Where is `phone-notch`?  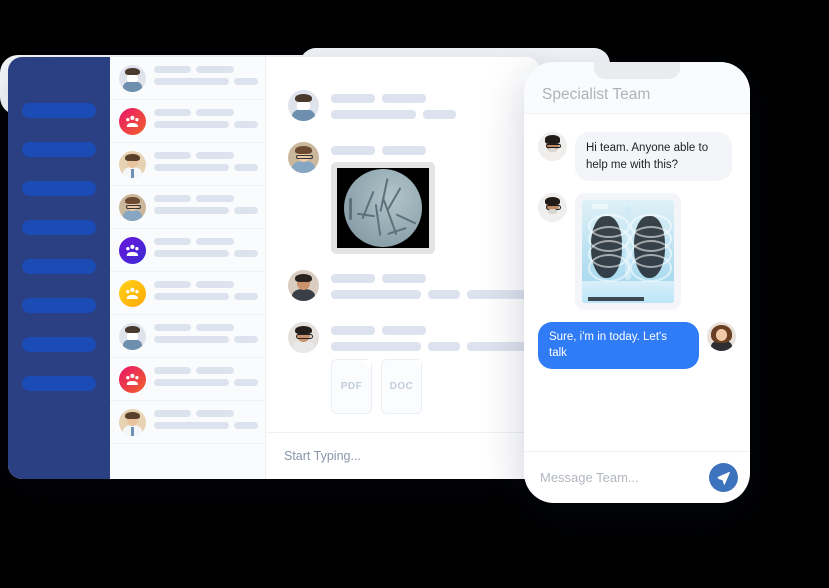
phone-notch is located at coordinates (637, 70).